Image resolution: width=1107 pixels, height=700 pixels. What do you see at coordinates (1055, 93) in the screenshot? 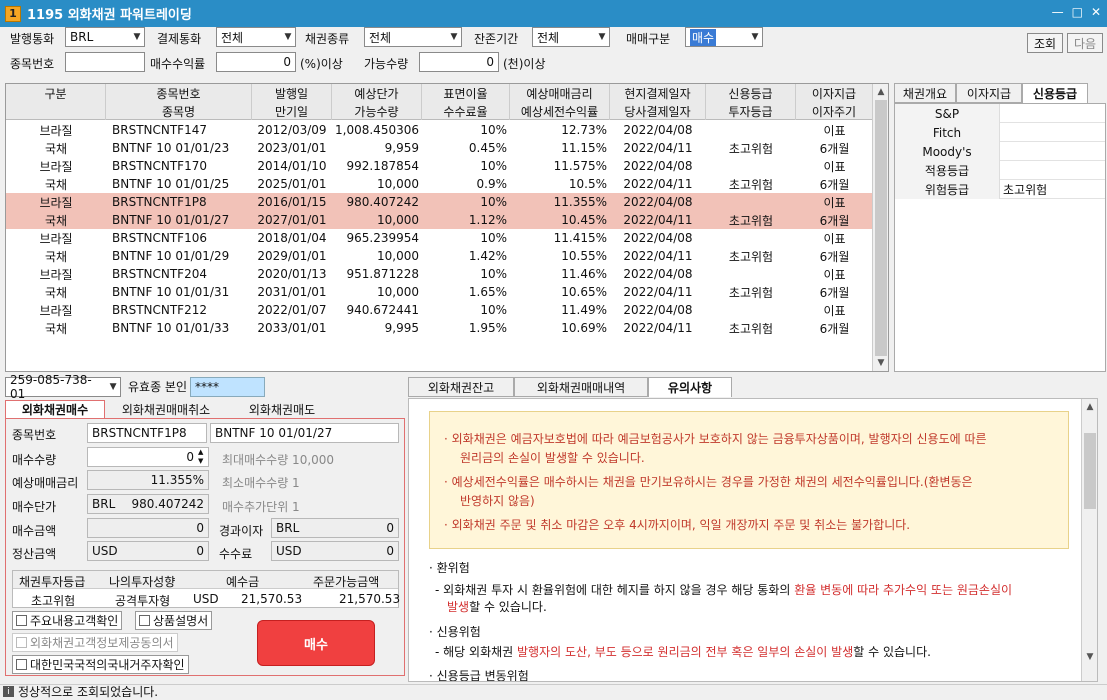
I see `tab-credit-rating: 신용등급` at bounding box center [1055, 93].